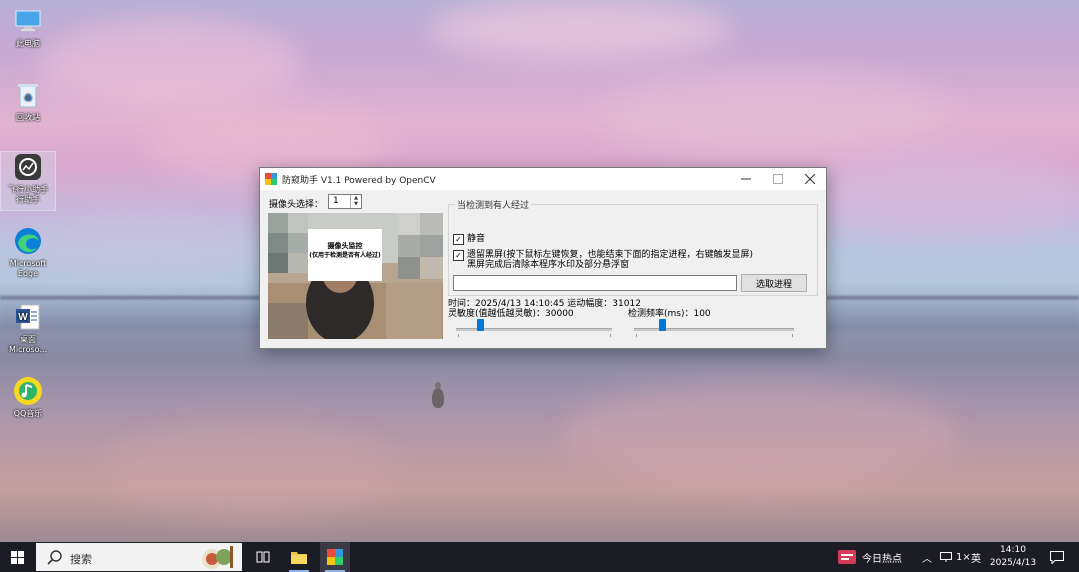 This screenshot has height=572, width=1079. I want to click on desktop-icon-this-pc: 此电脑, so click(28, 27).